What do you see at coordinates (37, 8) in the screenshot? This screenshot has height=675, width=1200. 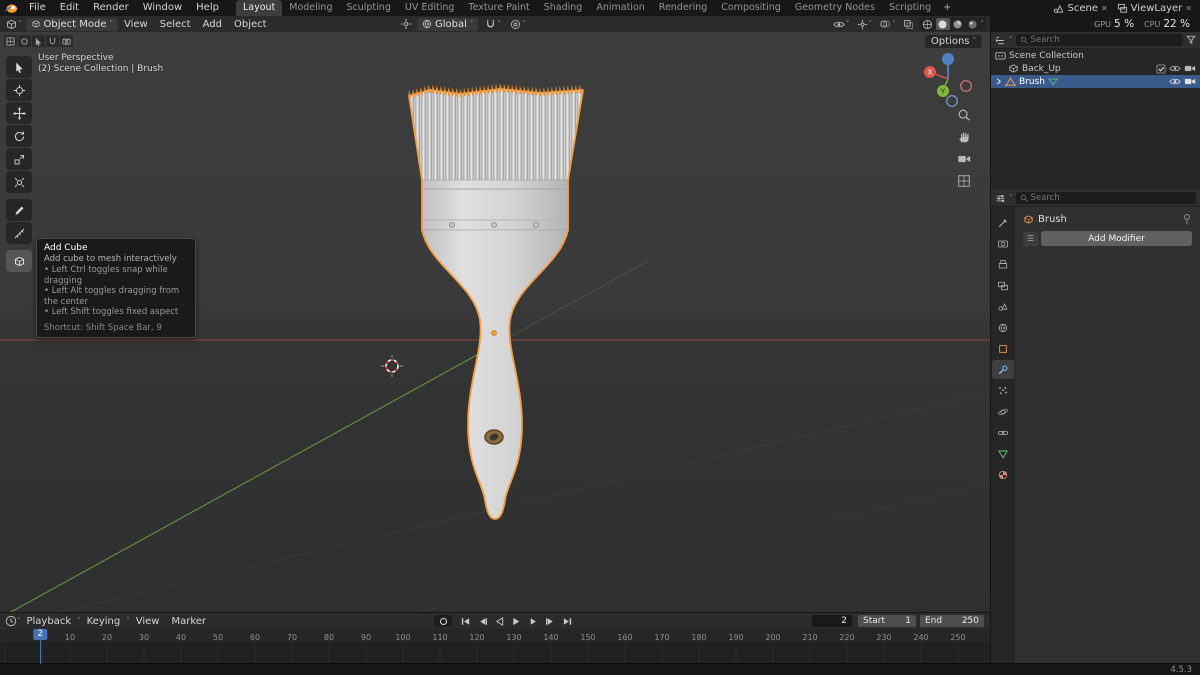 I see `menu-file: File` at bounding box center [37, 8].